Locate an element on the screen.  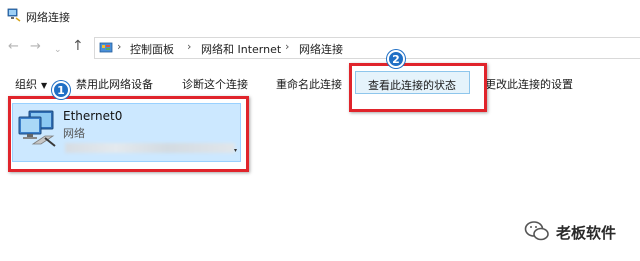
control-panel-icon is located at coordinates (106, 47).